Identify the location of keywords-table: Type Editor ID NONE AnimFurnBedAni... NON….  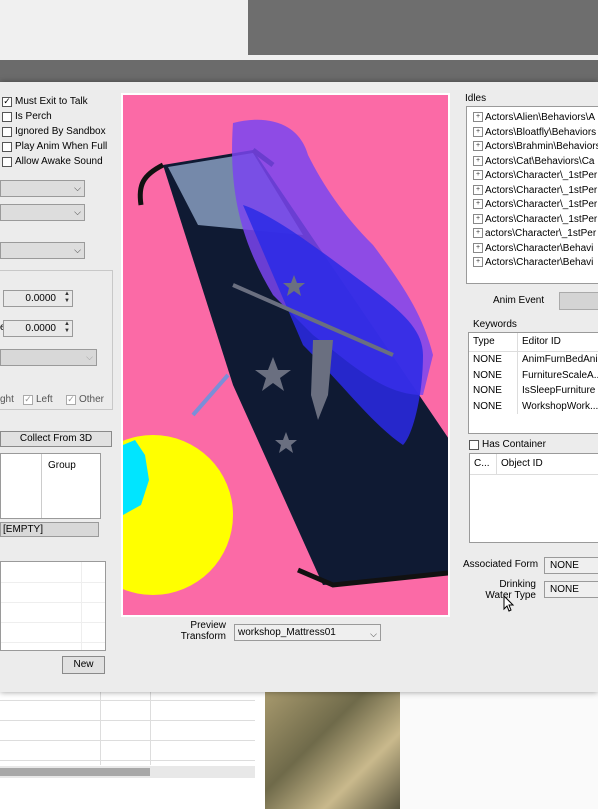
(533, 383).